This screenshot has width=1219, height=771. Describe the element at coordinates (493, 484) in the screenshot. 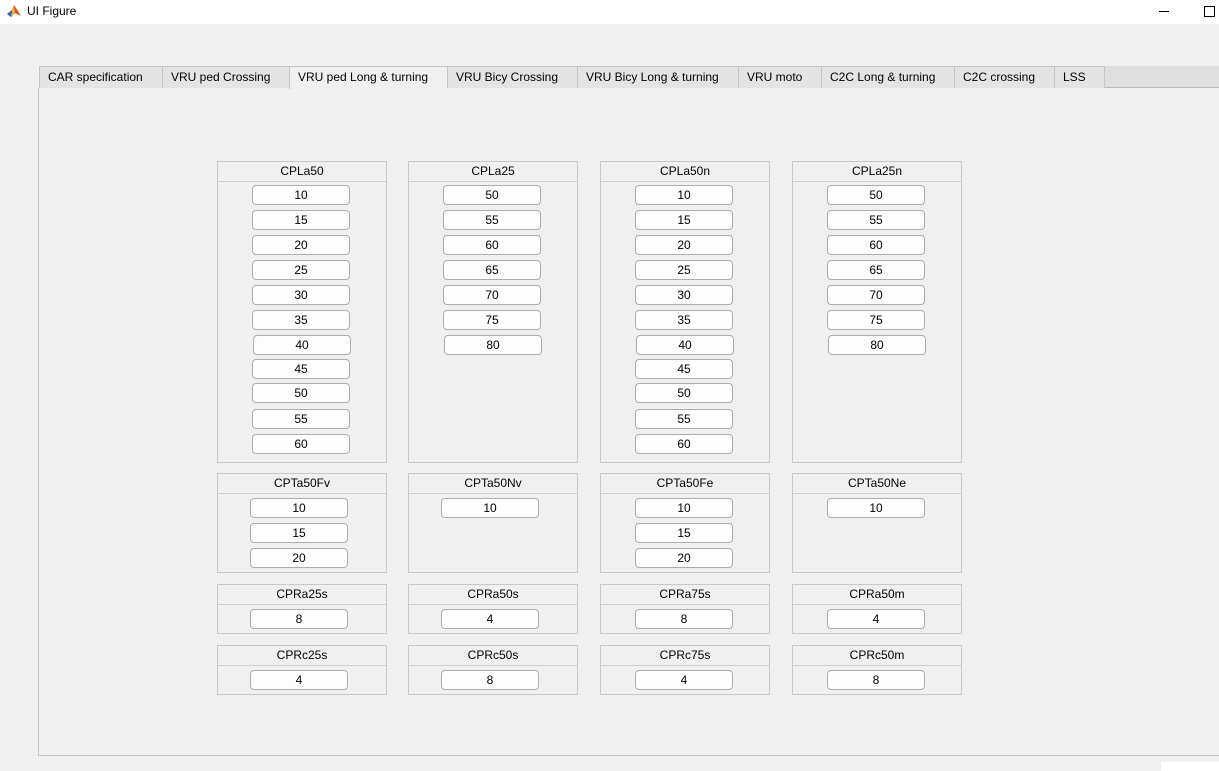

I see `panel-title: CPTa50Nv` at that location.